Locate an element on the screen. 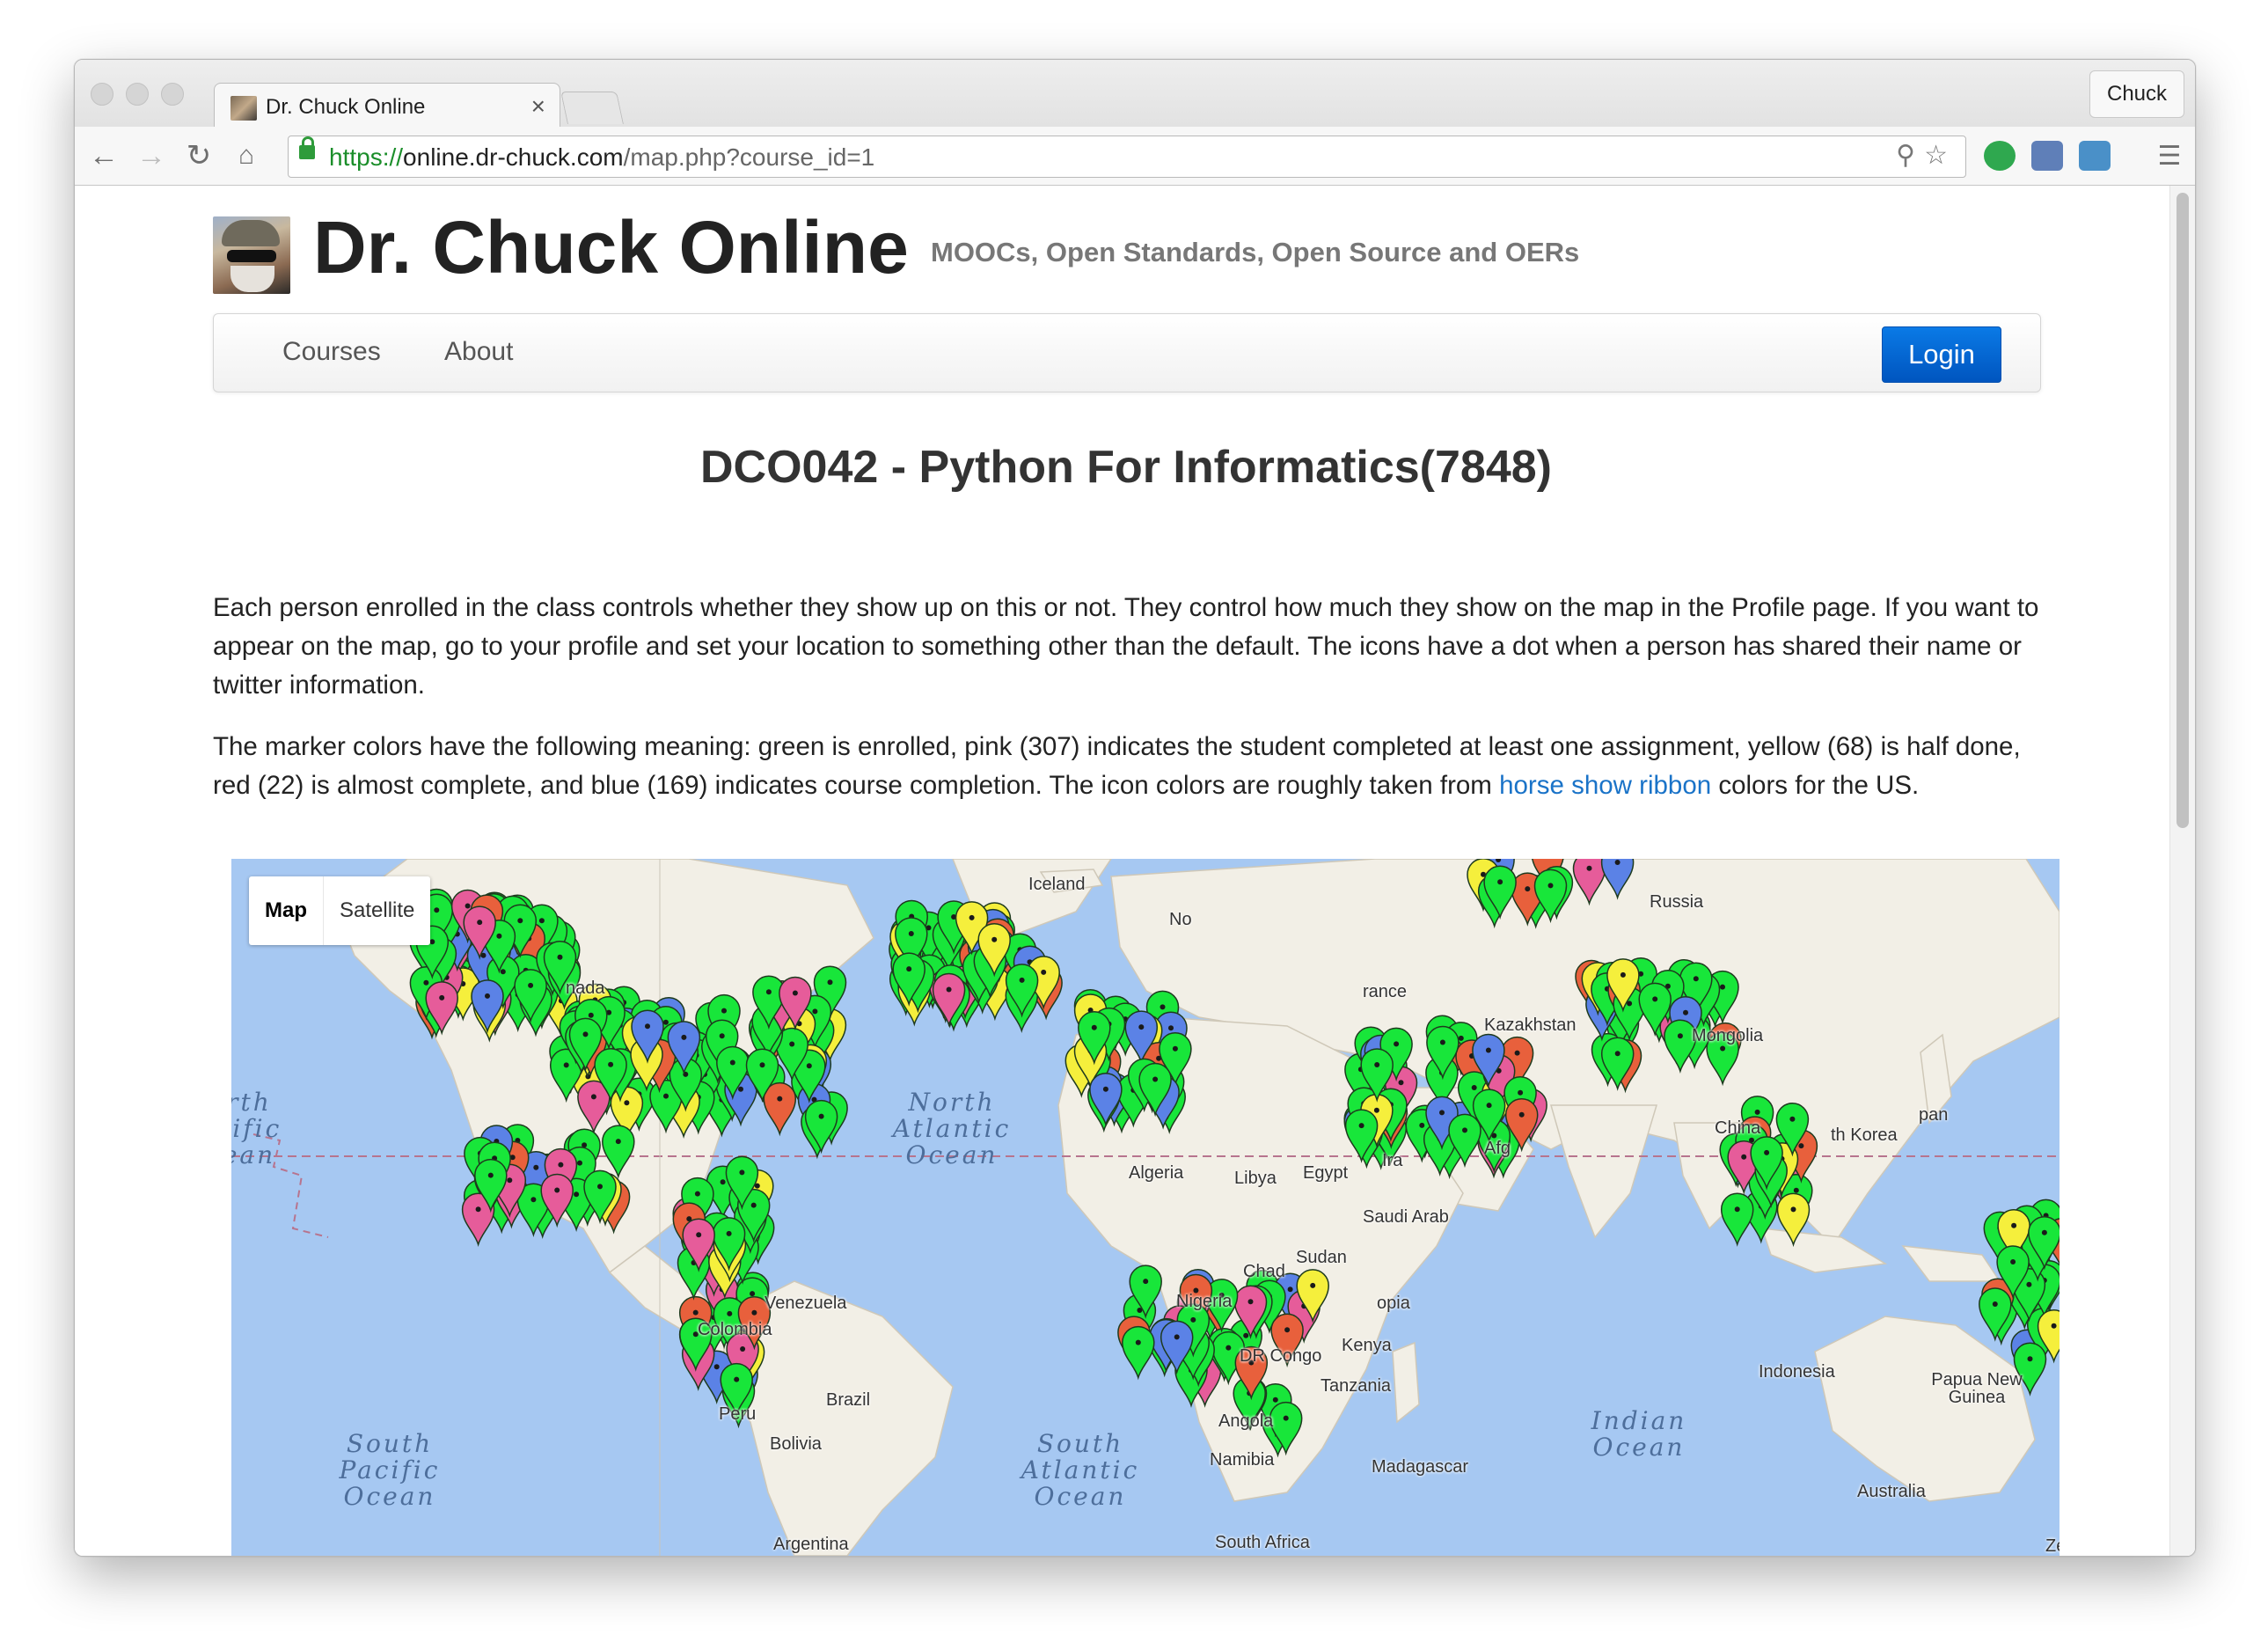 Image resolution: width=2268 pixels, height=1642 pixels. minimize-window-button is located at coordinates (137, 95).